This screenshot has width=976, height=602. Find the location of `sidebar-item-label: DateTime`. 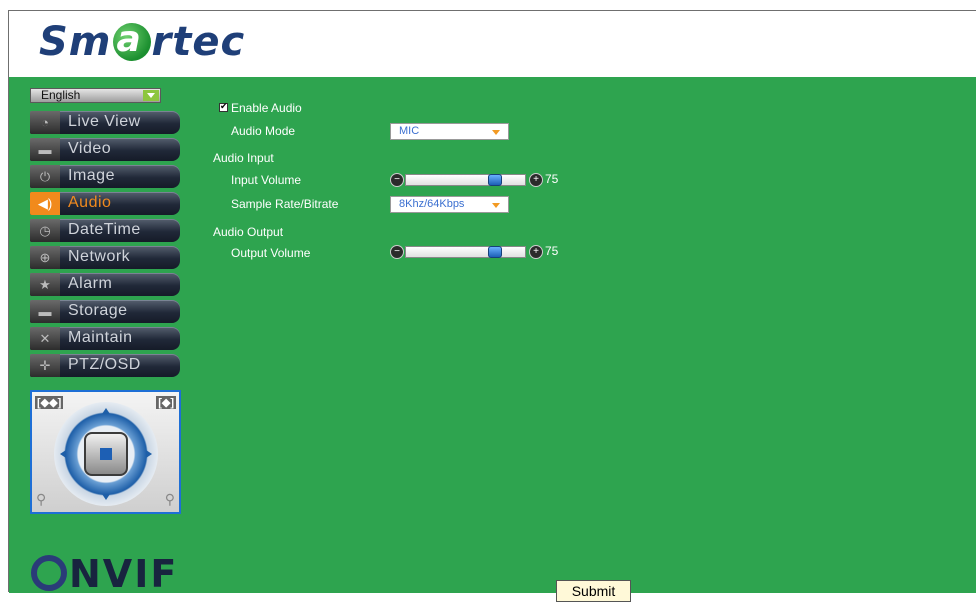

sidebar-item-label: DateTime is located at coordinates (104, 229).